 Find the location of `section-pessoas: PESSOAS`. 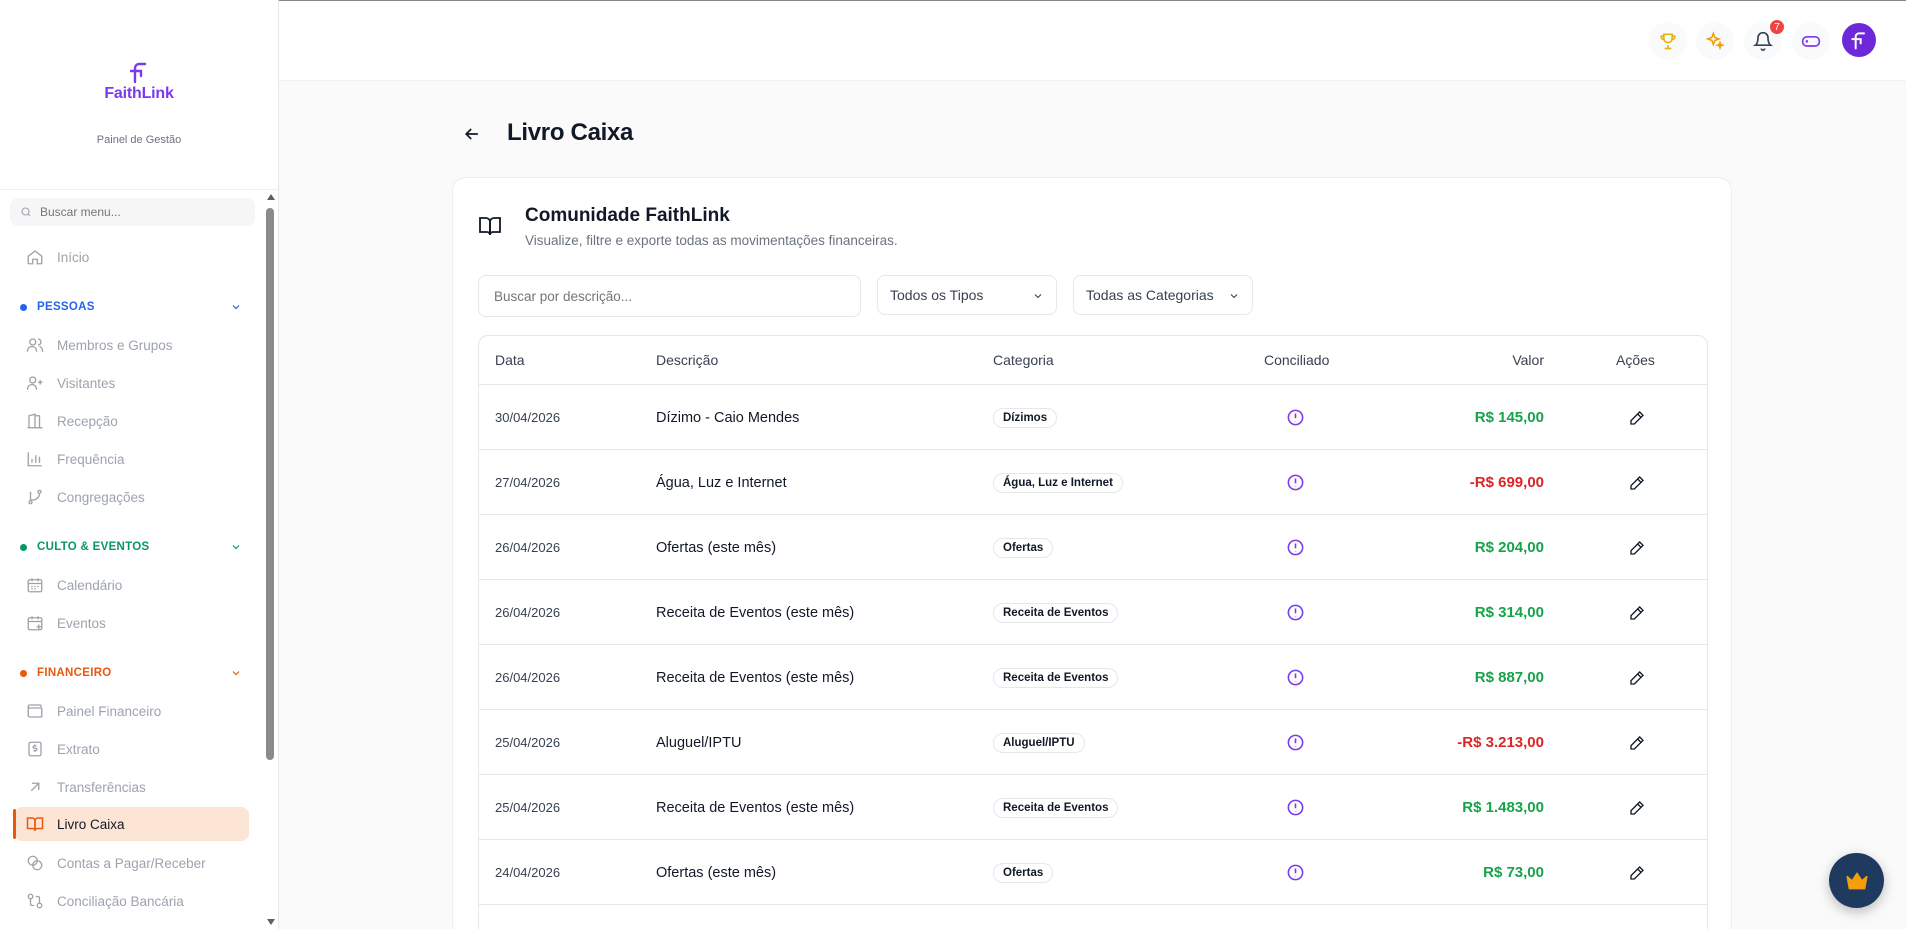

section-pessoas: PESSOAS is located at coordinates (131, 307).